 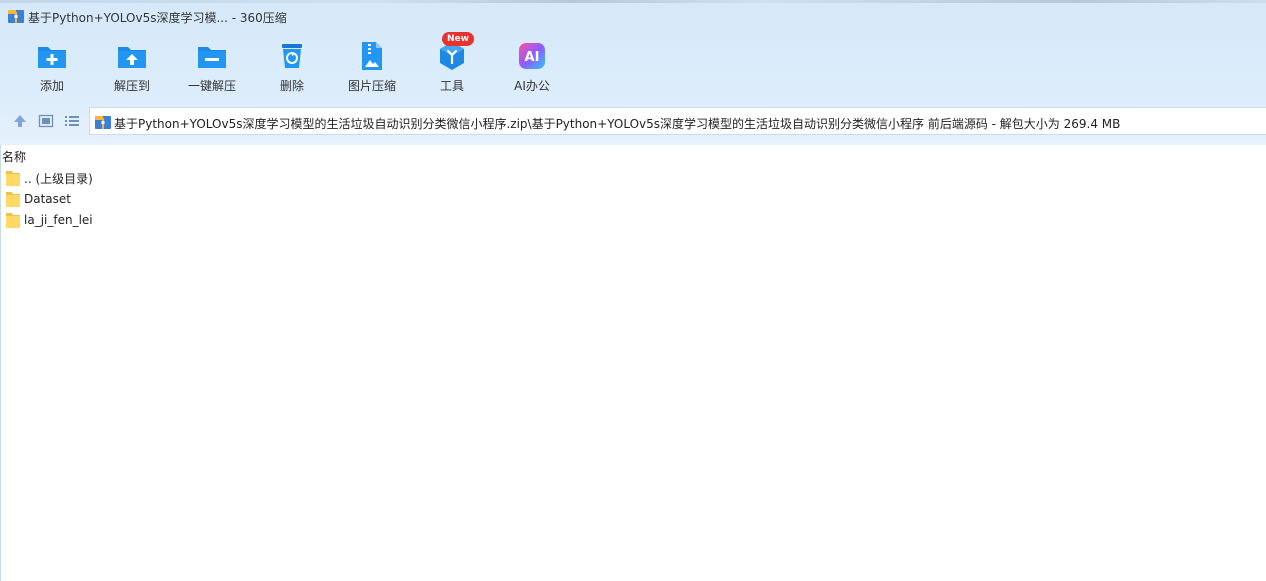 What do you see at coordinates (372, 56) in the screenshot?
I see `image-compress-icon` at bounding box center [372, 56].